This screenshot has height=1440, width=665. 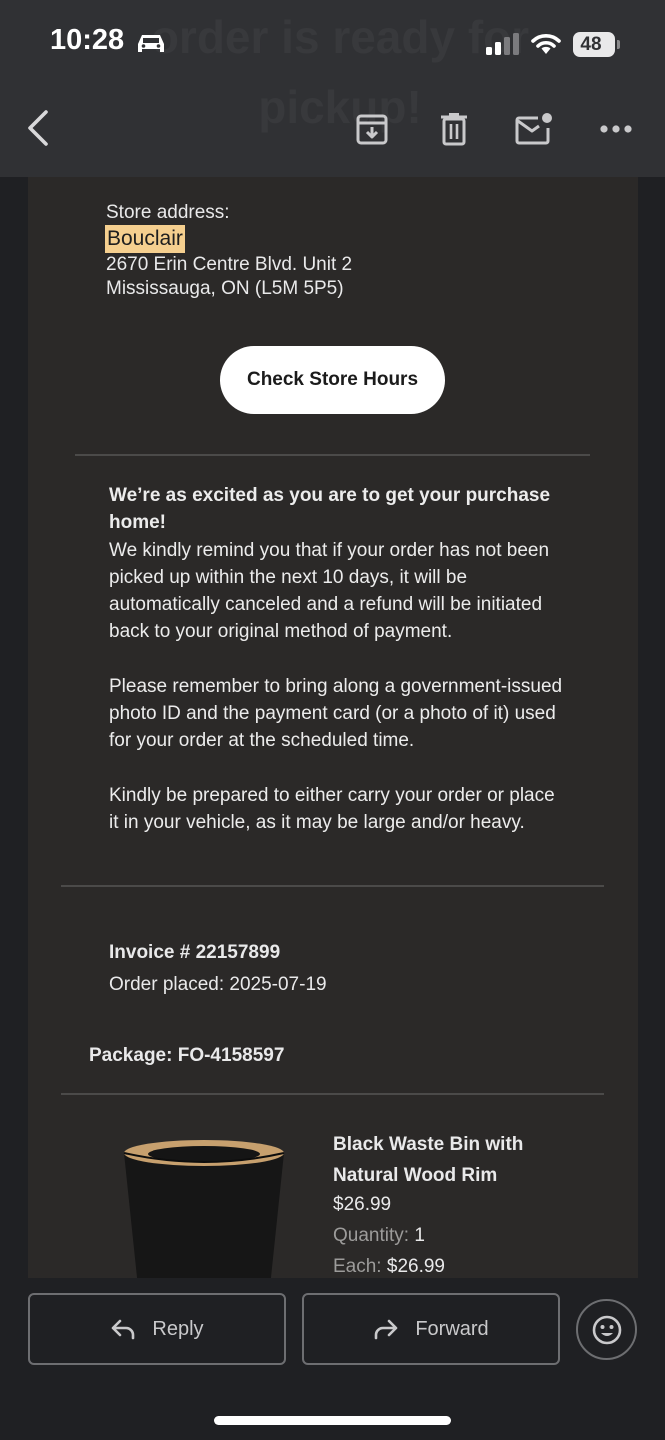 I want to click on product-image, so click(x=204, y=1209).